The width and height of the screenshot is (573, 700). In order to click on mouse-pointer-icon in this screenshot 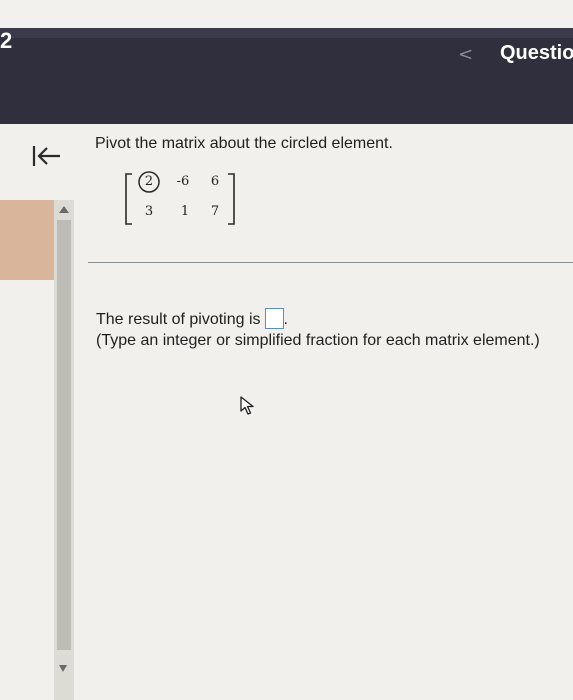, I will do `click(248, 408)`.